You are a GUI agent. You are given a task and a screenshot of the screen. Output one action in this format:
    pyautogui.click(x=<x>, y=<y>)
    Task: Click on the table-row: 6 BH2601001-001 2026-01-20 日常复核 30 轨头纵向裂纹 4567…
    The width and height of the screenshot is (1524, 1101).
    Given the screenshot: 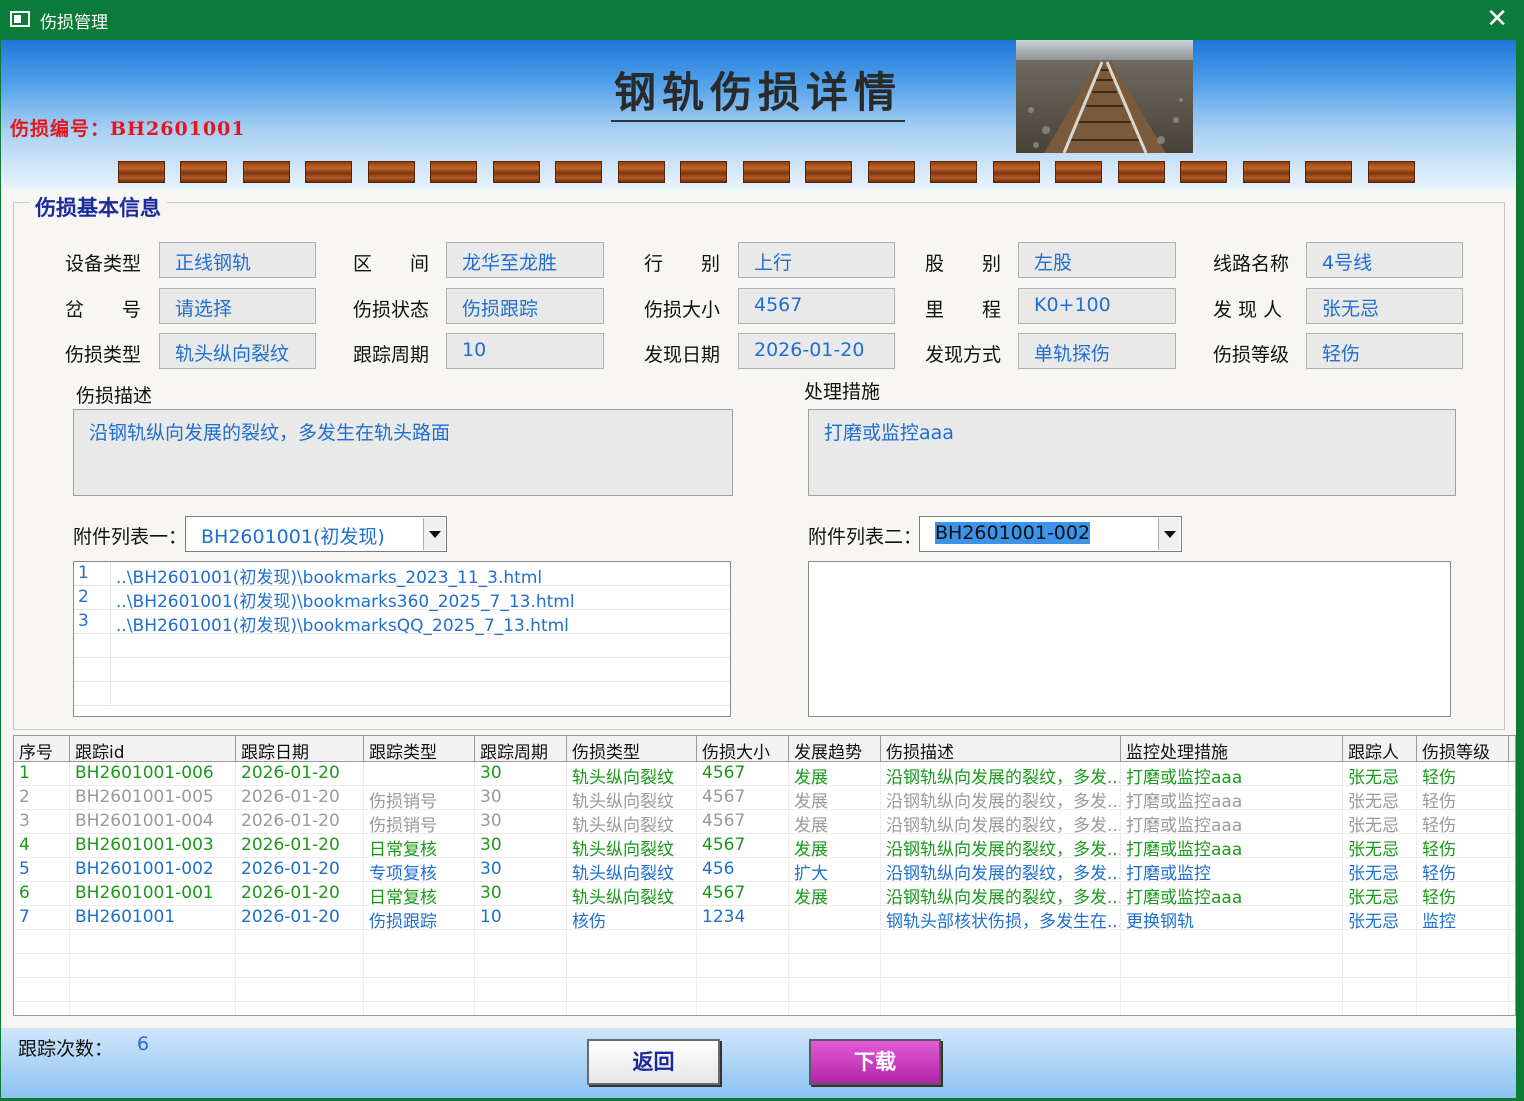 What is the action you would take?
    pyautogui.click(x=764, y=894)
    